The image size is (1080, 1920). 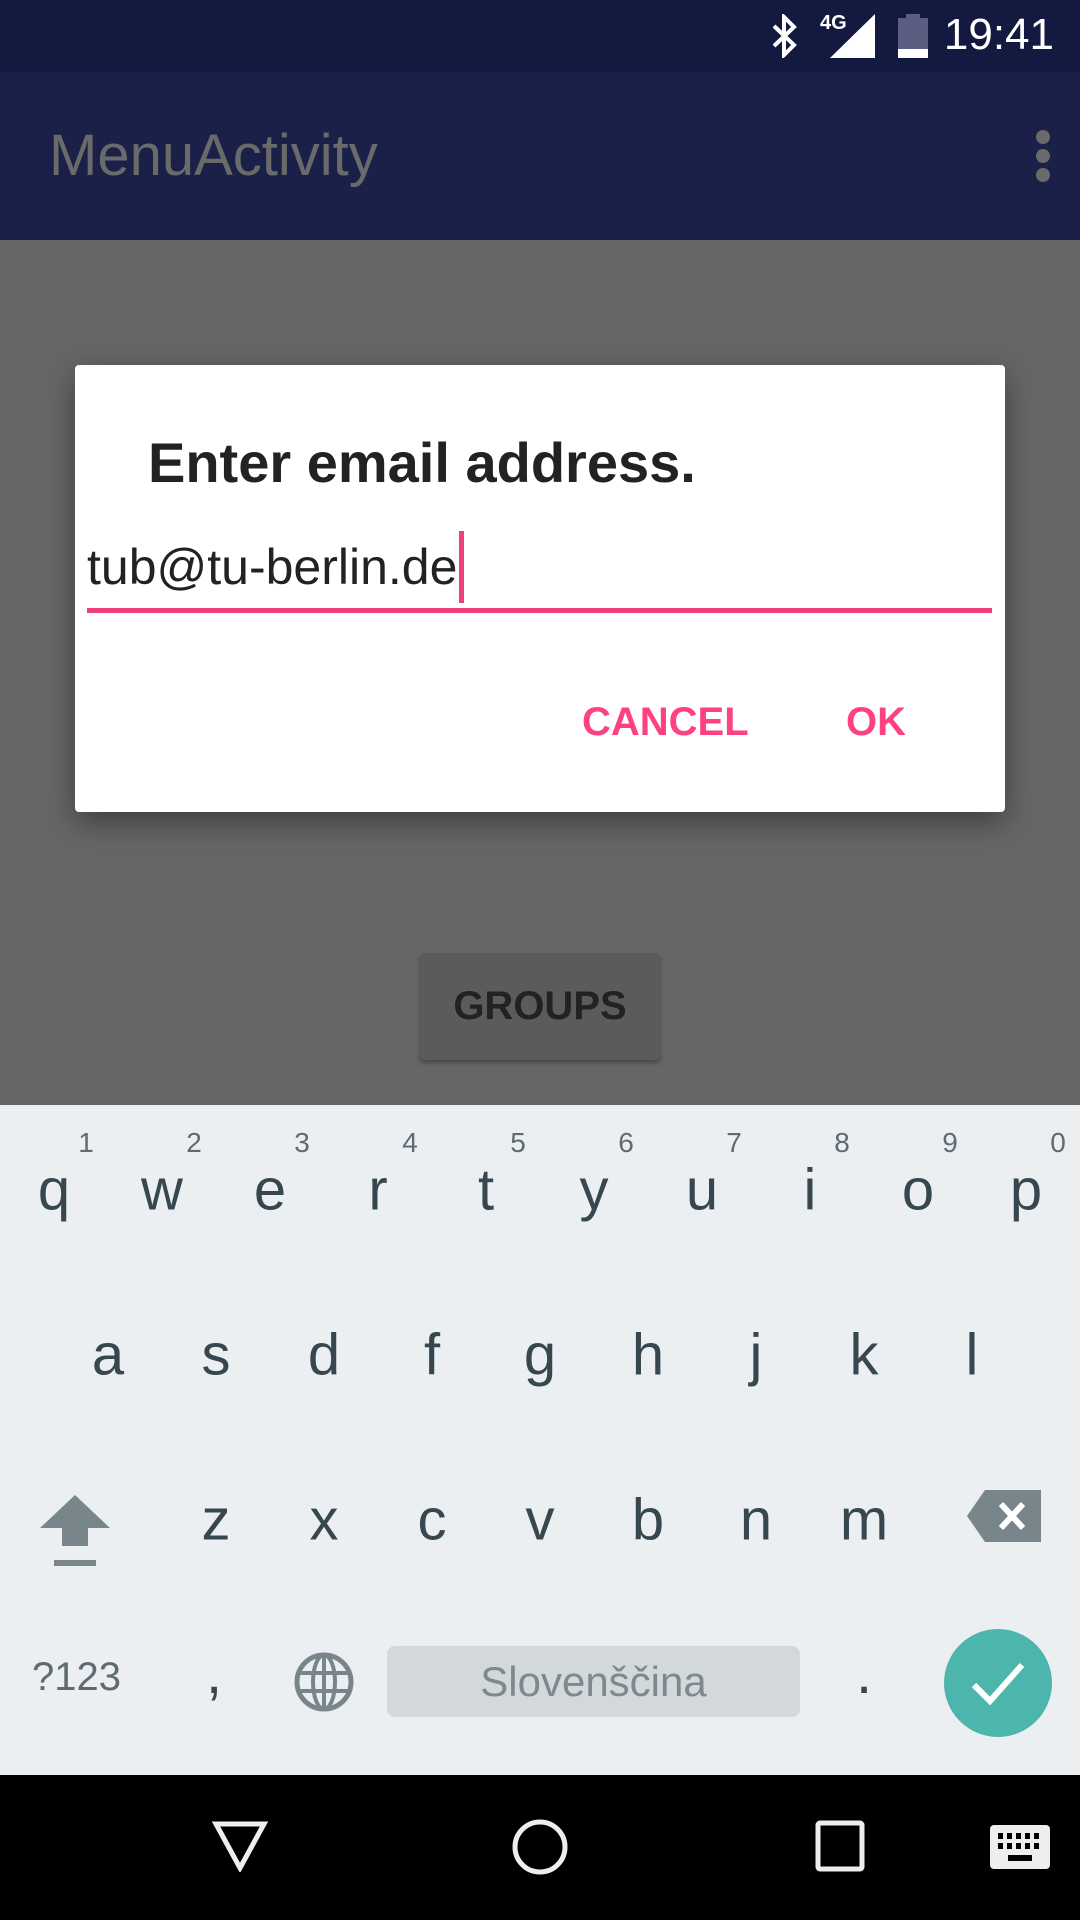 I want to click on key-hint-5: 5, so click(x=518, y=1142).